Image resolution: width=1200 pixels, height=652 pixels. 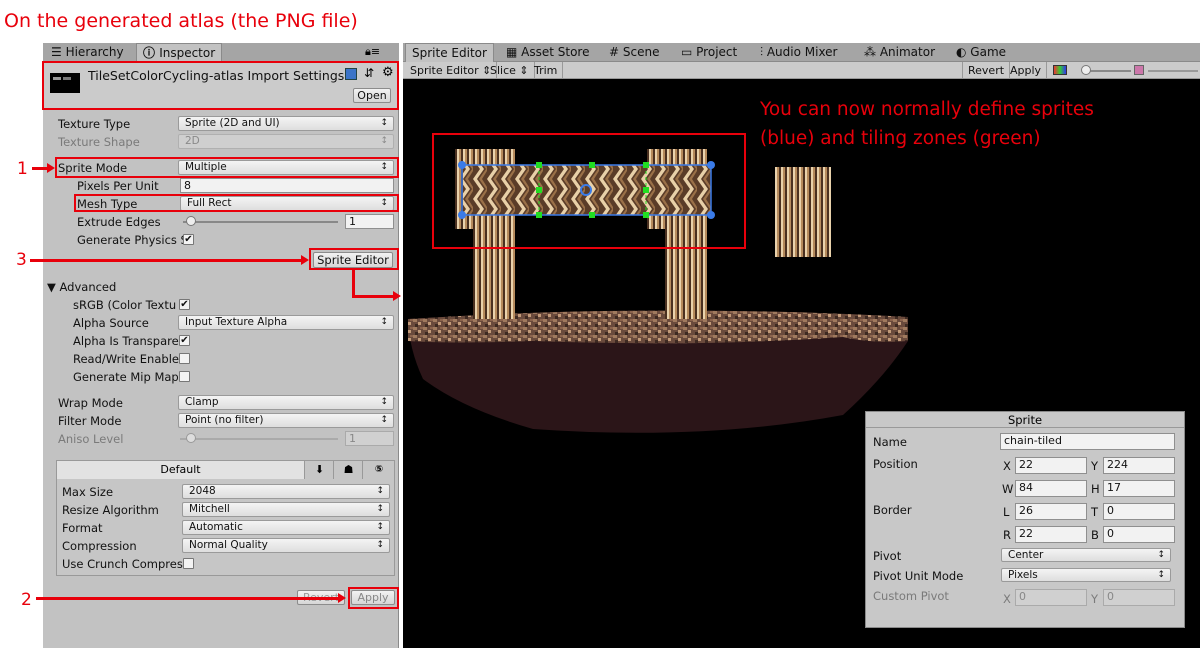 I want to click on gen-physics-checkbox: ✔, so click(x=188, y=239).